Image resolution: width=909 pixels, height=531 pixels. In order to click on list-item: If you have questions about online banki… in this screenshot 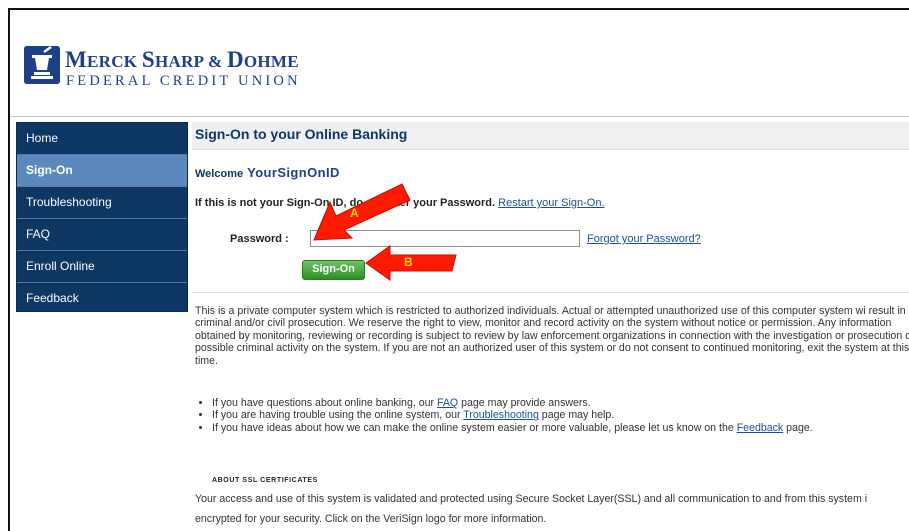, I will do `click(560, 403)`.